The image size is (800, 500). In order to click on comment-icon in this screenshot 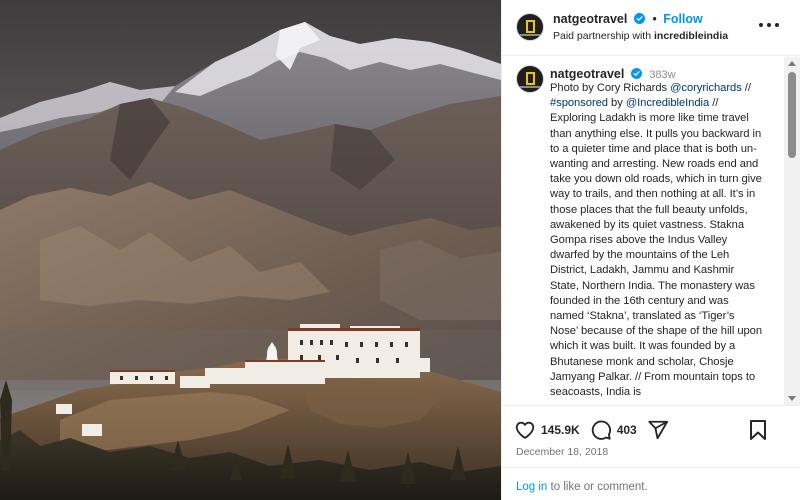, I will do `click(601, 430)`.